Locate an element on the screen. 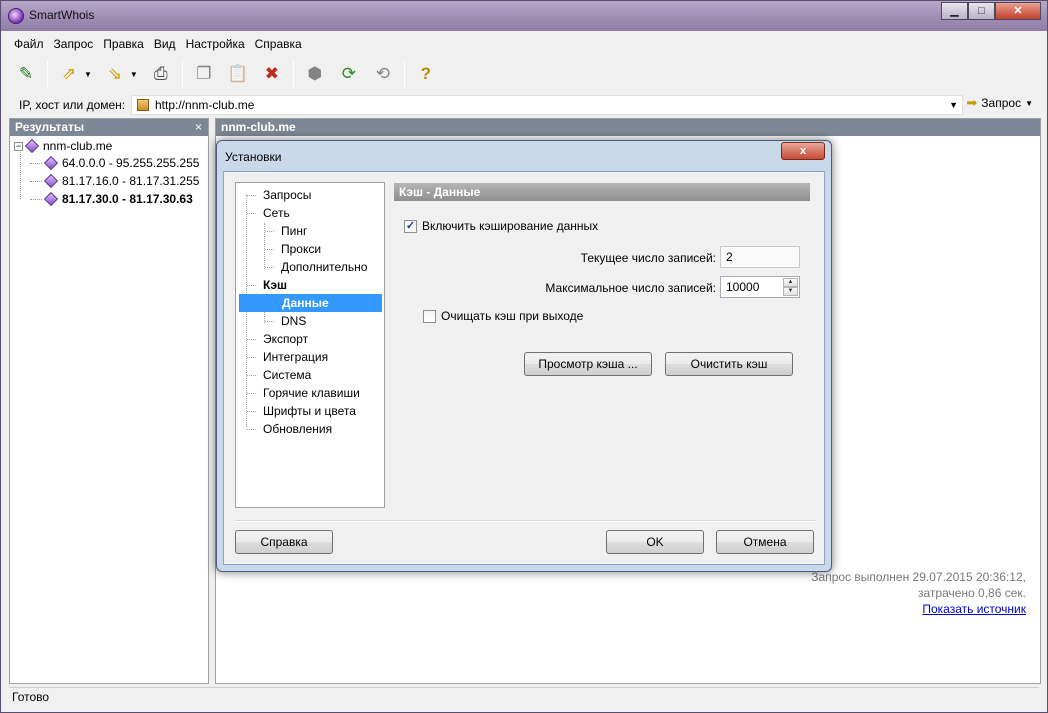  open-icon: ⇗ is located at coordinates (69, 74).